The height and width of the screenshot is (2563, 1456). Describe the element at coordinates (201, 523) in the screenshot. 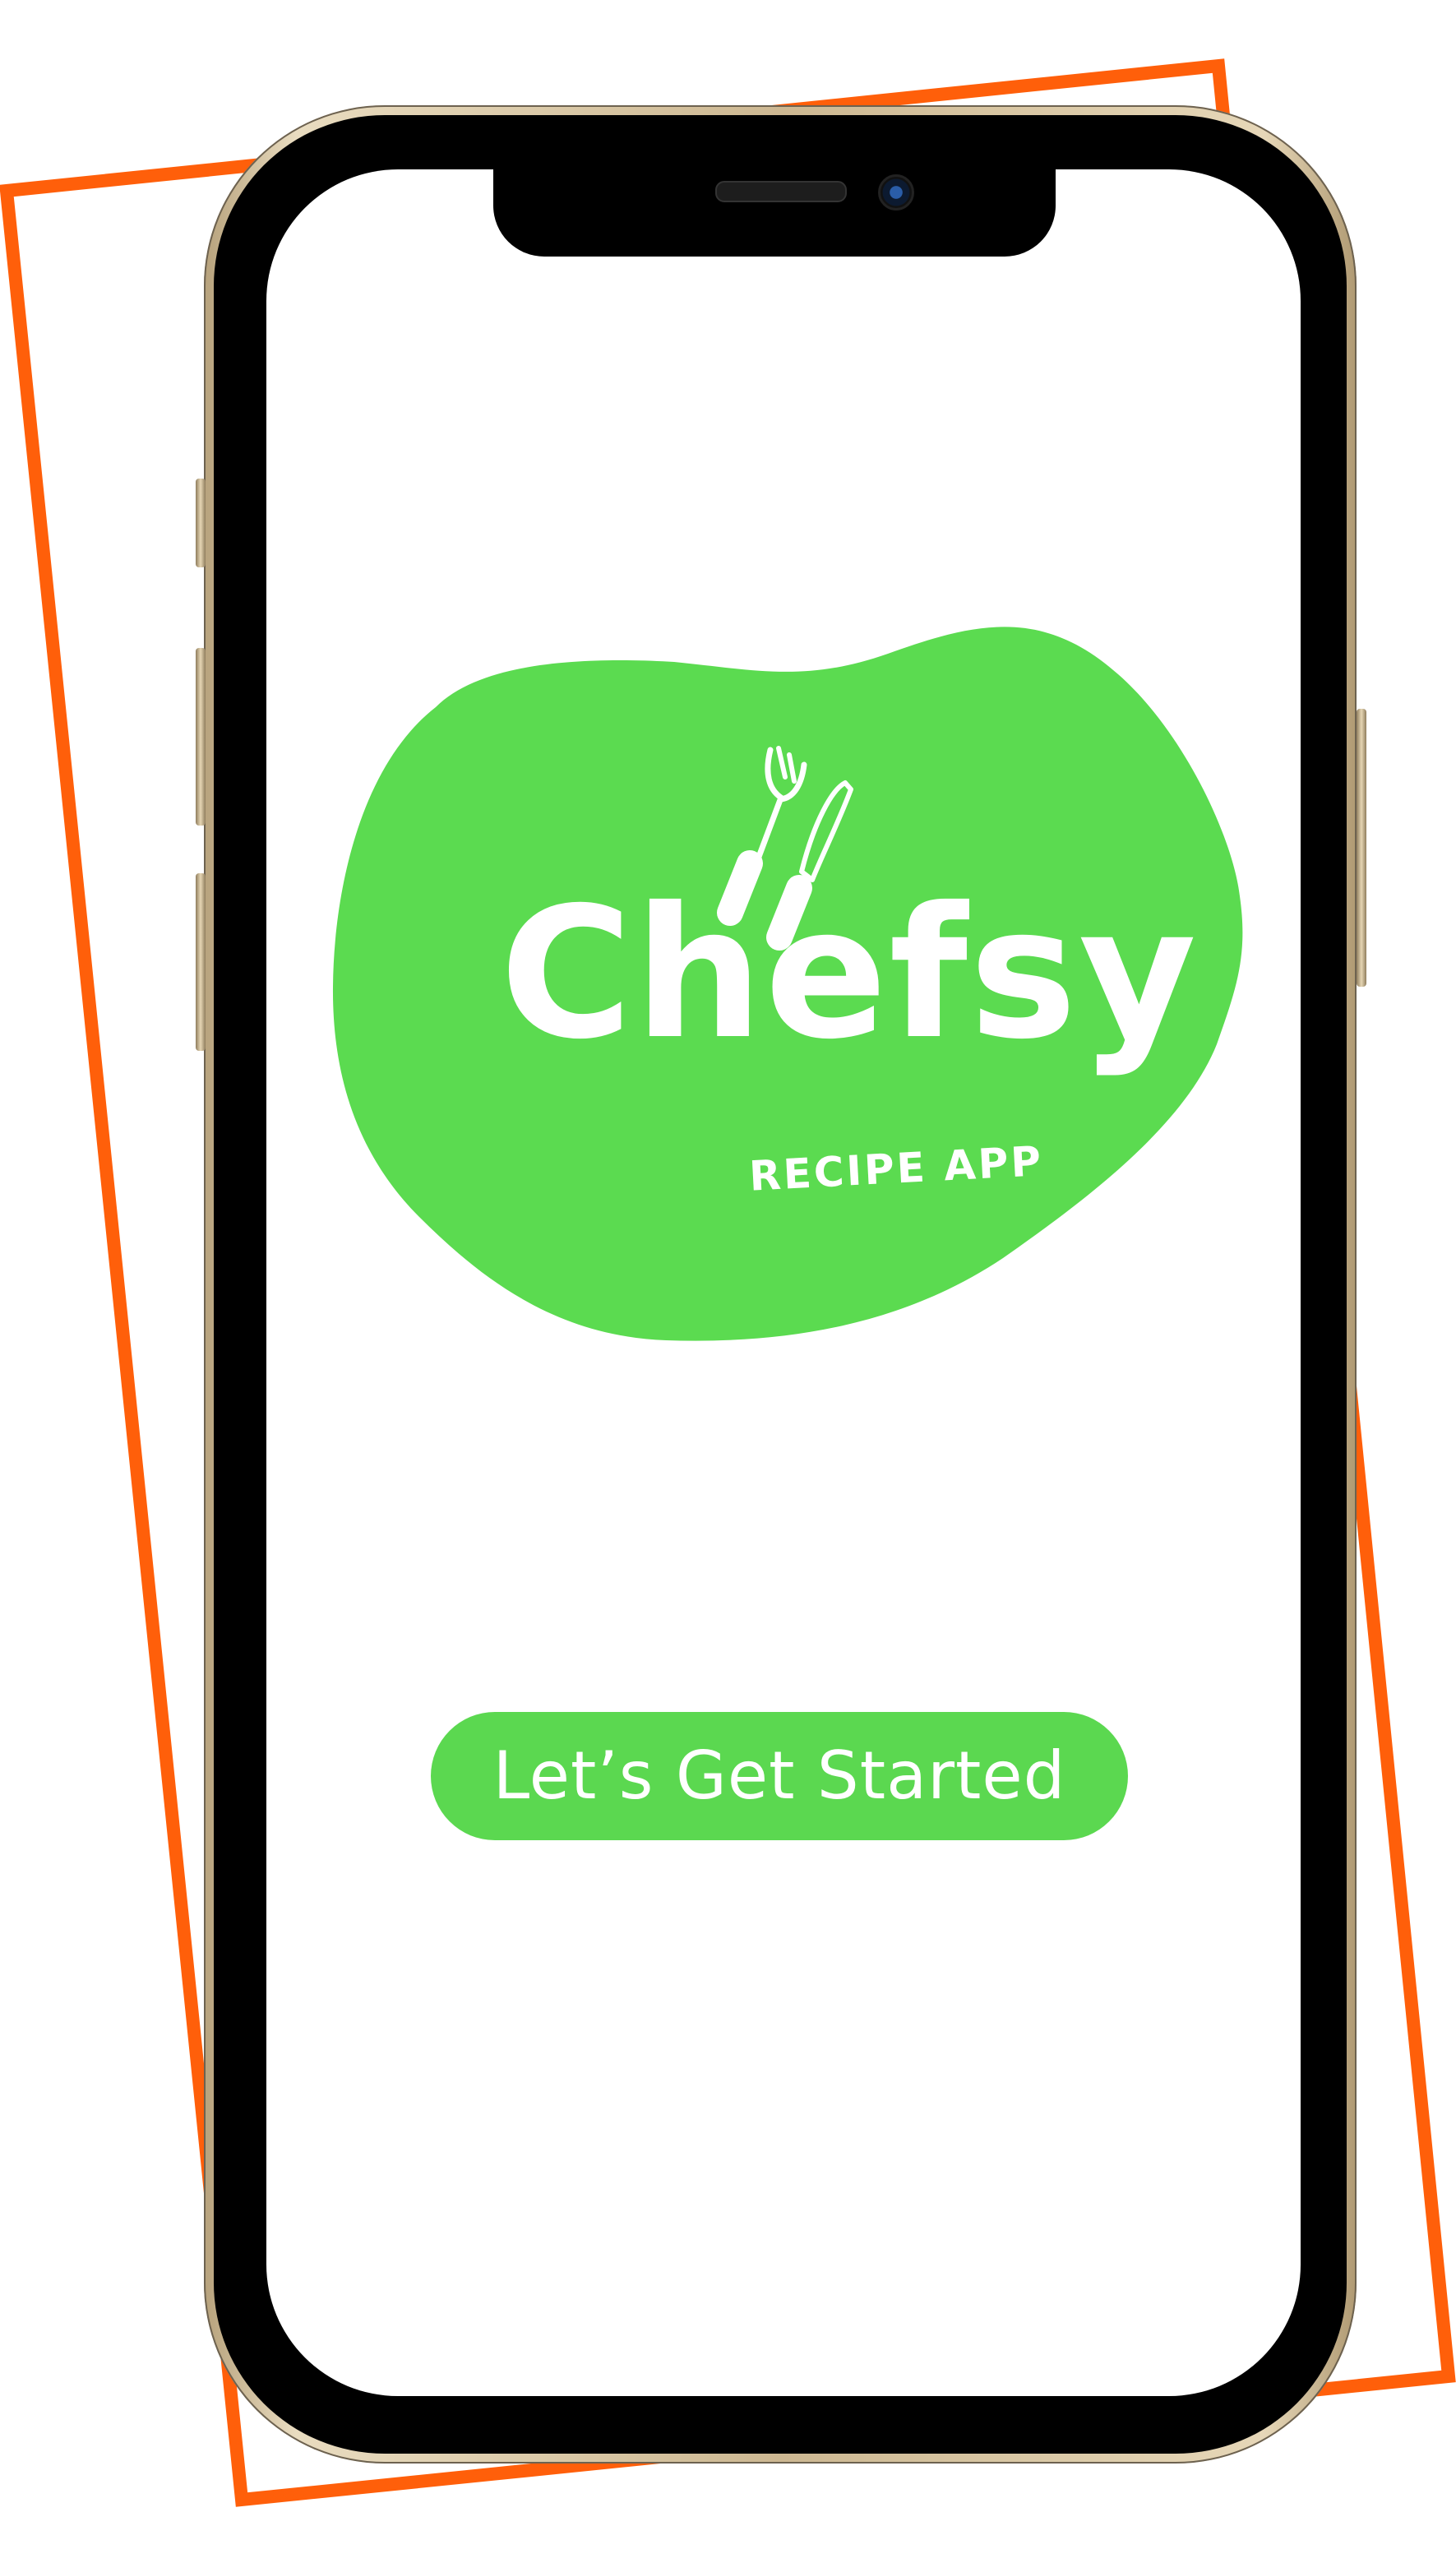

I see `mute-switch` at that location.